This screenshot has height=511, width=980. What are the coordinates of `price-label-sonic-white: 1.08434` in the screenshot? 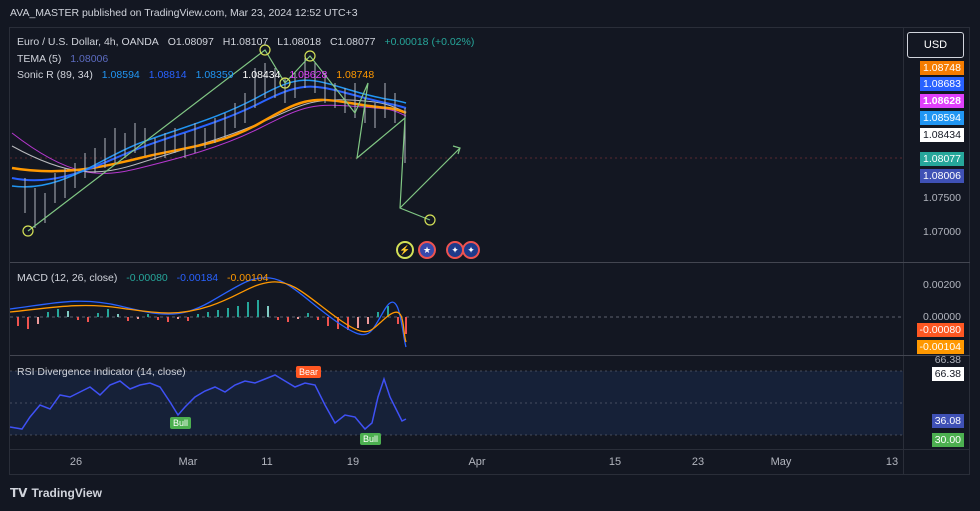 It's located at (942, 135).